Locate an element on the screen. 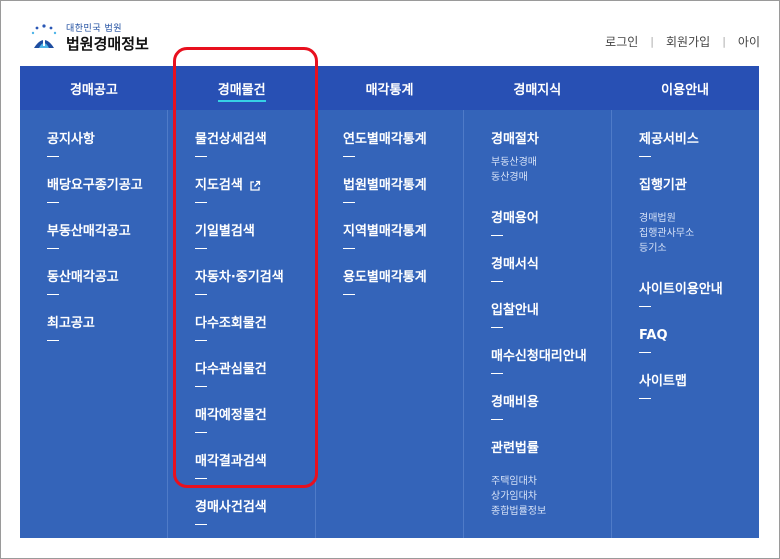  menu-auction-terms: 경매용어 is located at coordinates (515, 219).